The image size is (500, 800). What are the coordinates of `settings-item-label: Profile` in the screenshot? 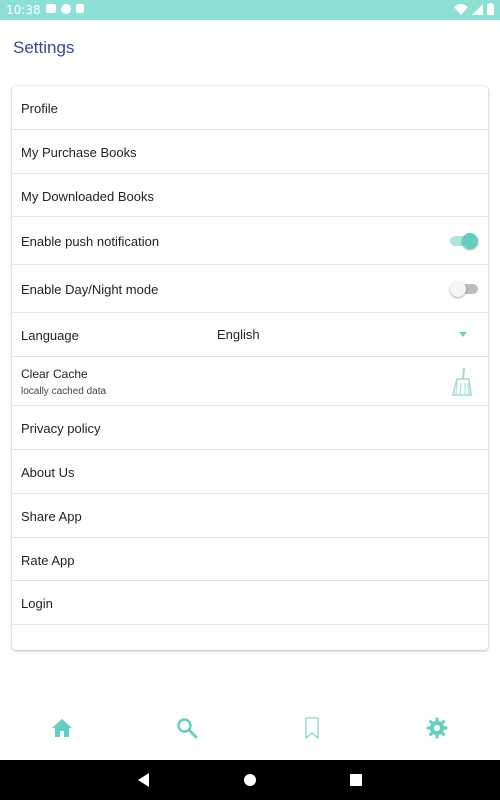 It's located at (39, 108).